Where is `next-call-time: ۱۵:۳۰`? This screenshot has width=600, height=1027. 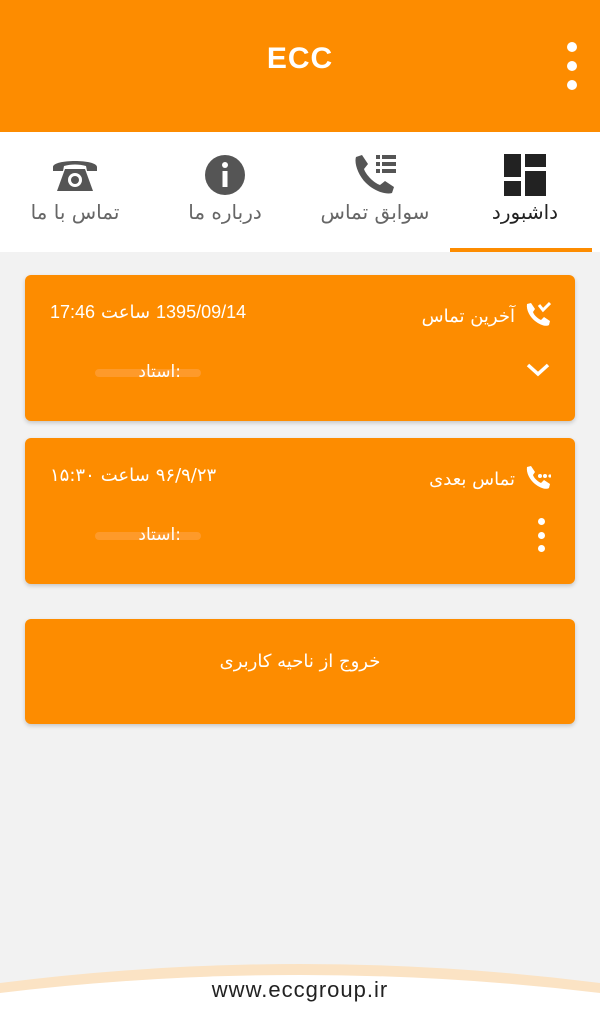 next-call-time: ۱۵:۳۰ is located at coordinates (72, 475).